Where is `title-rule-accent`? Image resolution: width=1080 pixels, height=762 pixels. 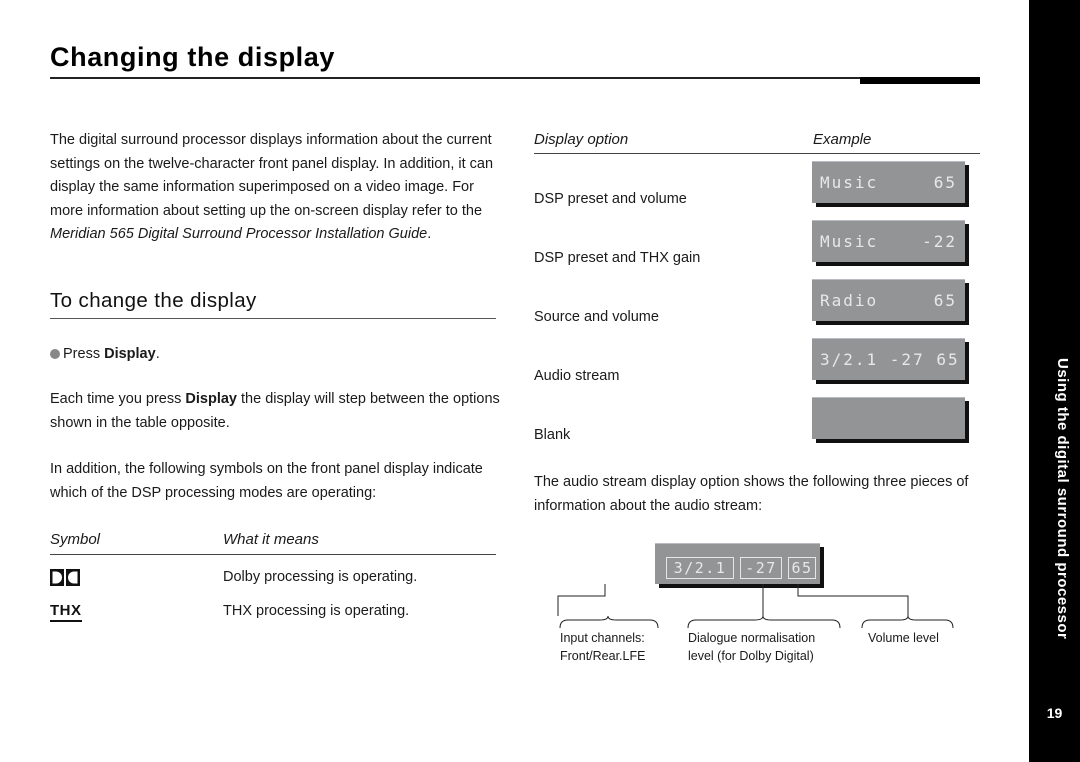
title-rule-accent is located at coordinates (920, 80).